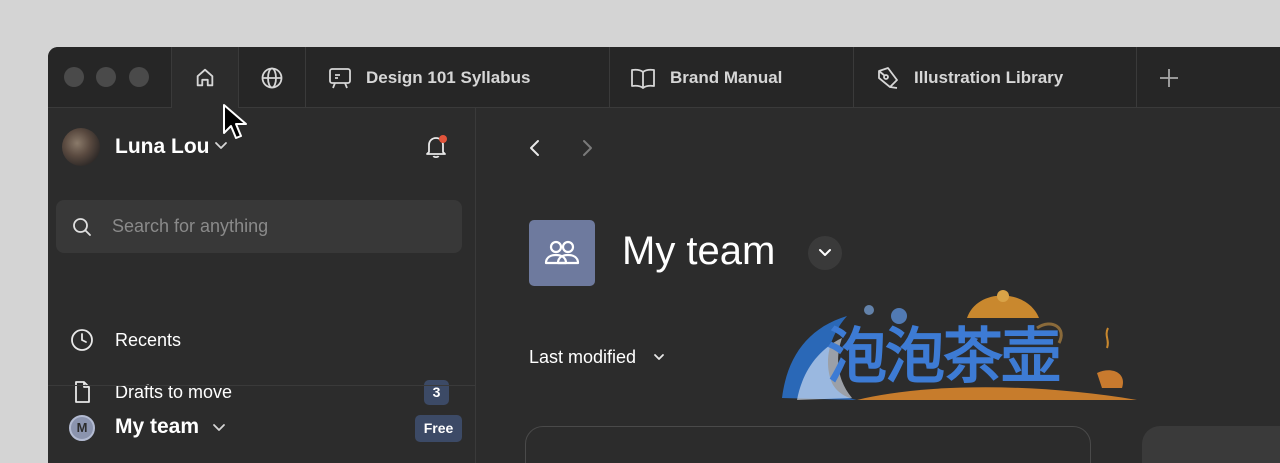 The image size is (1280, 463). I want to click on home-icon, so click(205, 77).